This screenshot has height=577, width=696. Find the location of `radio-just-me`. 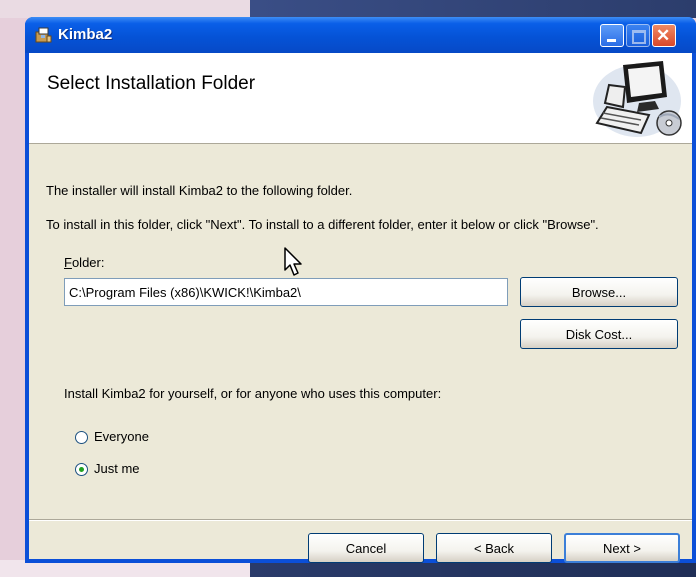

radio-just-me is located at coordinates (81, 469).